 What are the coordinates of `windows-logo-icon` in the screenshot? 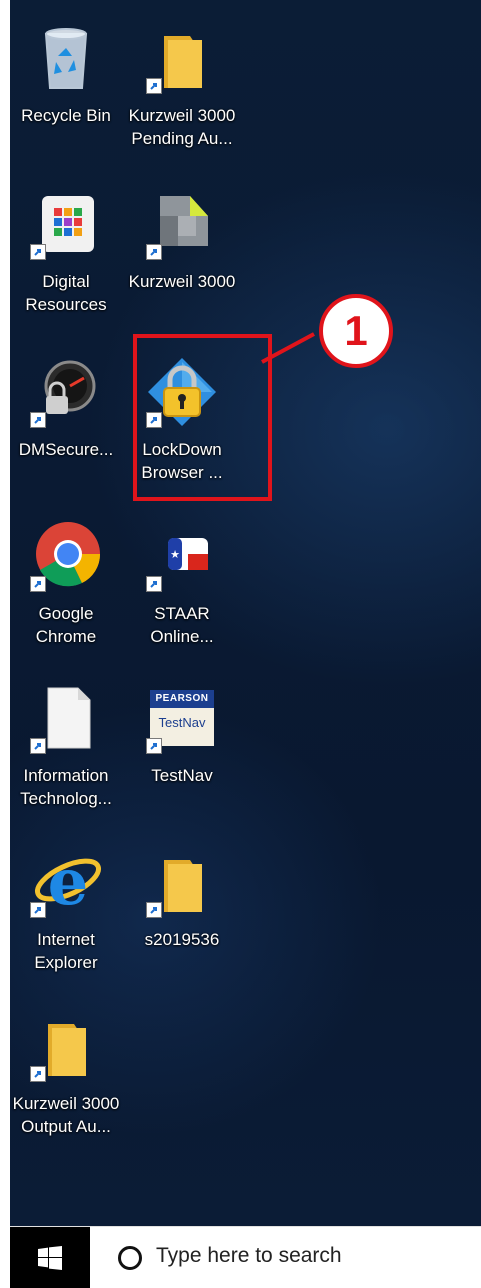 It's located at (50, 1257).